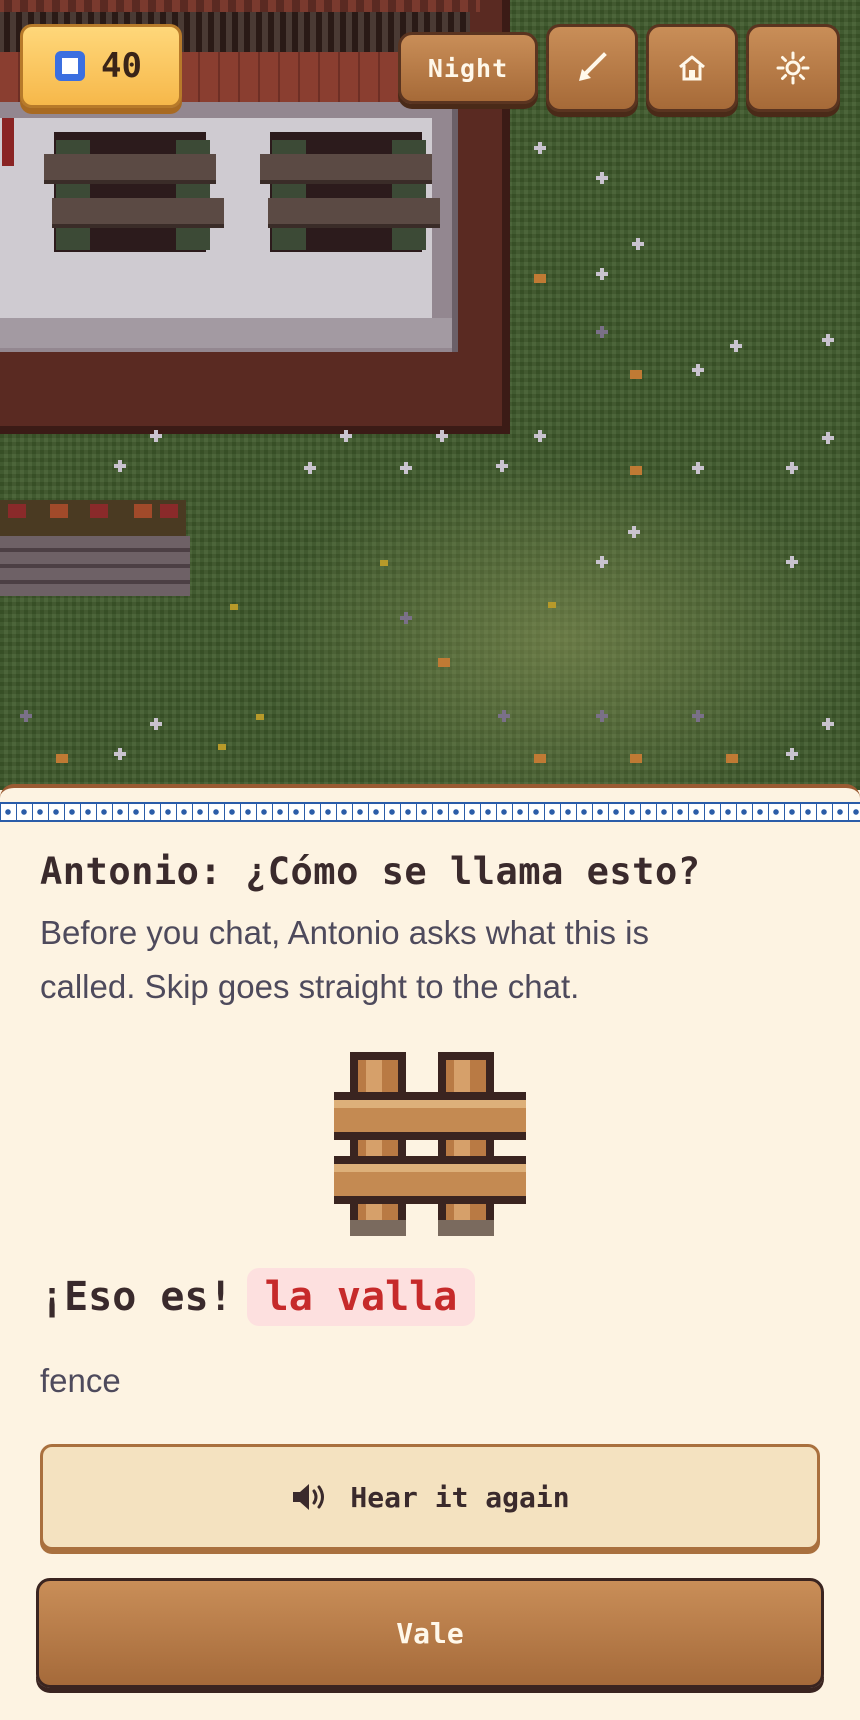 The width and height of the screenshot is (860, 1720). I want to click on sun-gear-icon, so click(793, 68).